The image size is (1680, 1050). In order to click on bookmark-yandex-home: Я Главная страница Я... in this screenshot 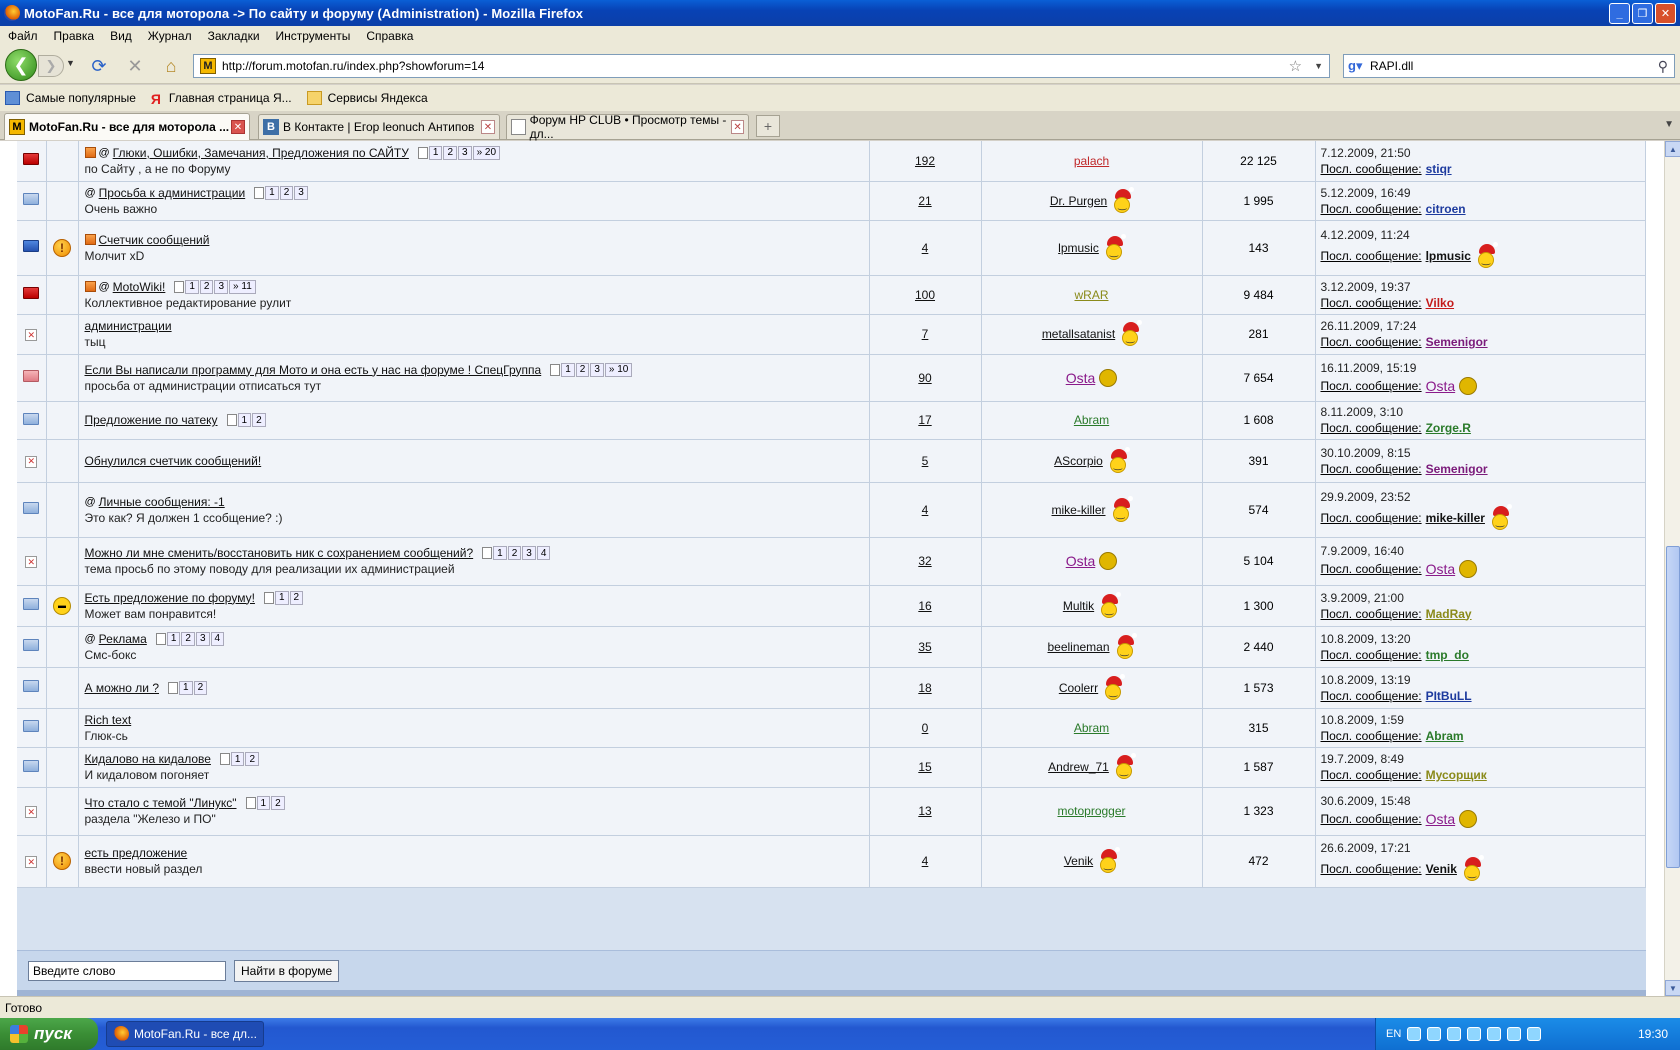, I will do `click(221, 99)`.